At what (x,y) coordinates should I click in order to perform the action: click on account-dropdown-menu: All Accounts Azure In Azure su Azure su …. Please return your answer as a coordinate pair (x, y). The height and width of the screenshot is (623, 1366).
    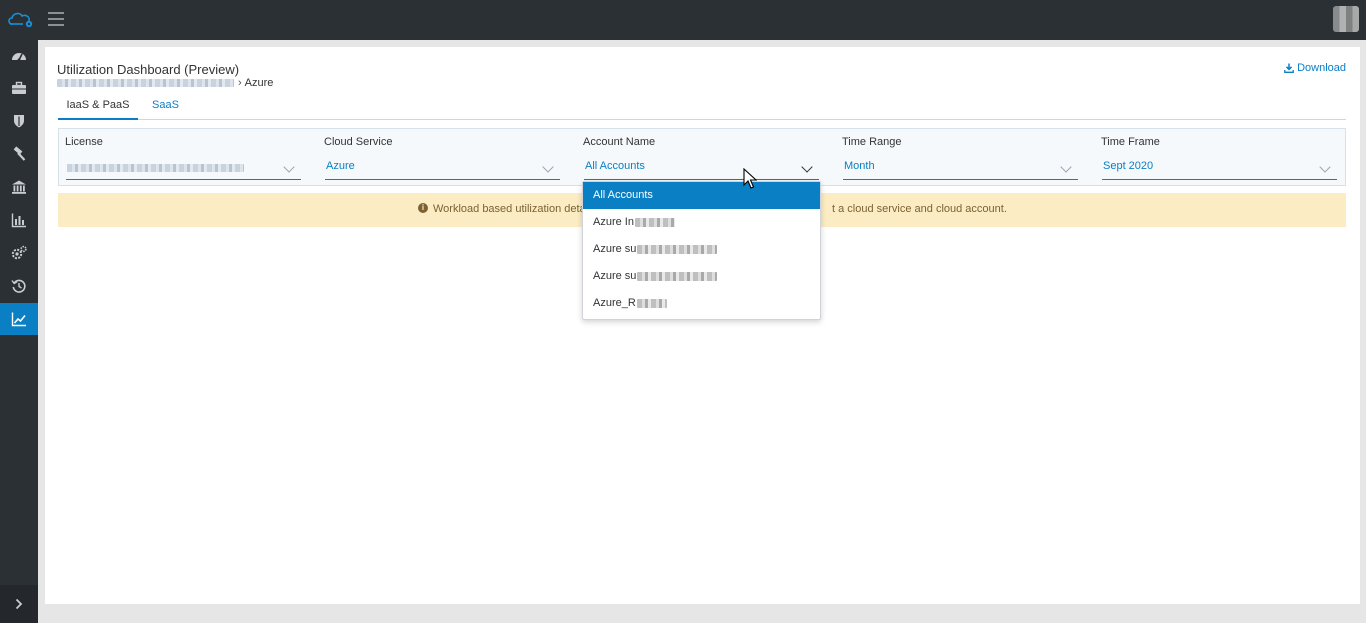
    Looking at the image, I should click on (701, 250).